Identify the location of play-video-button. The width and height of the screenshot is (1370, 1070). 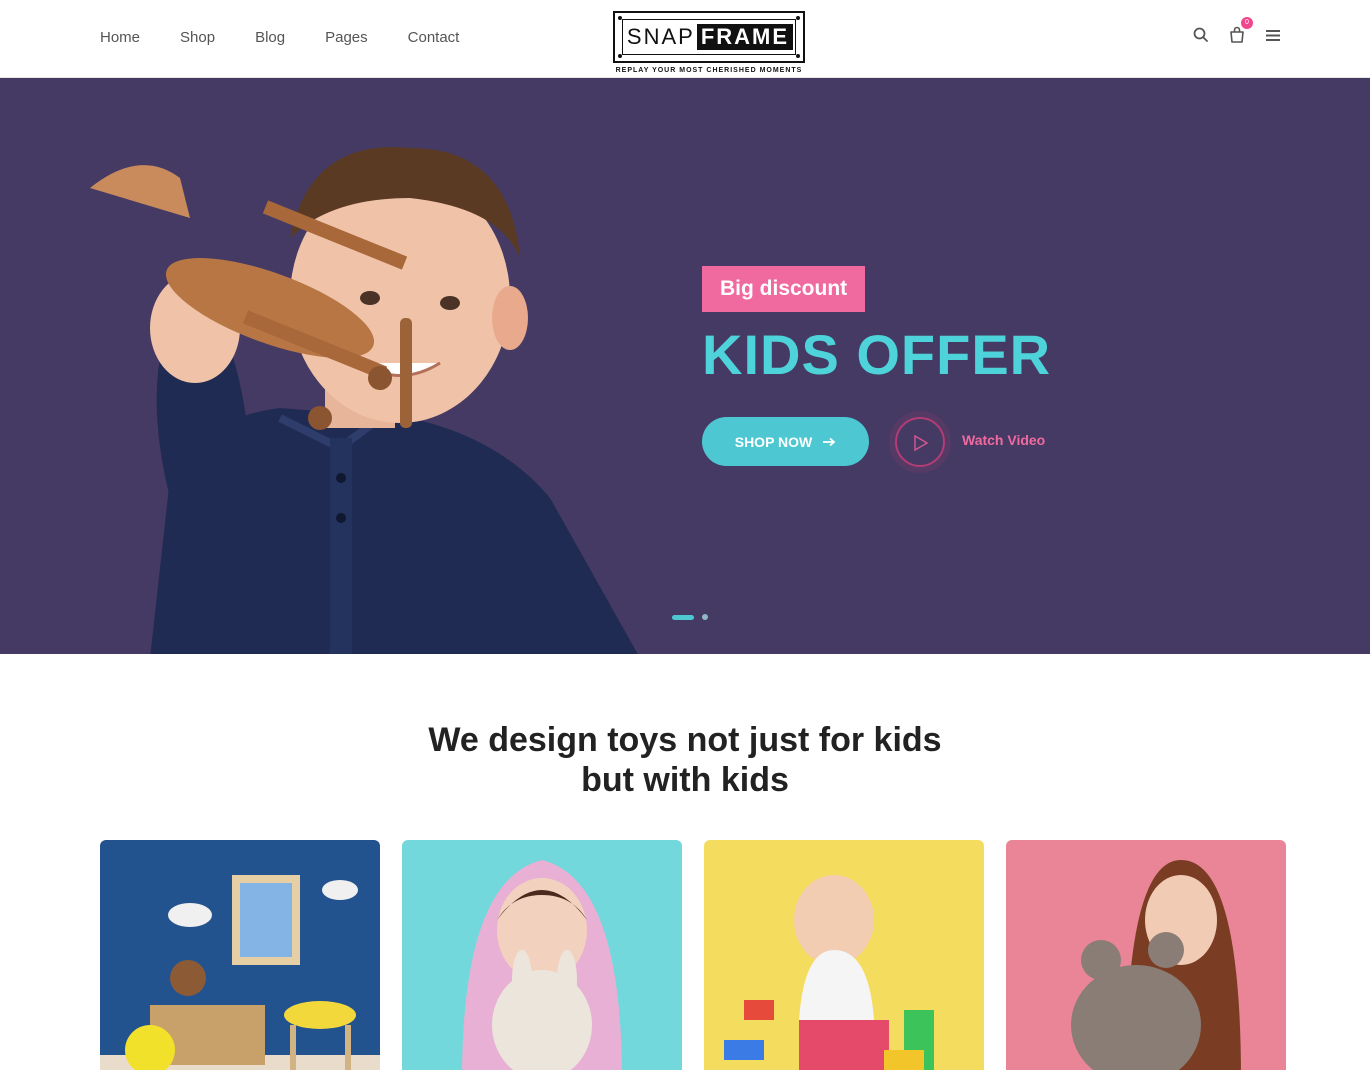
(920, 442).